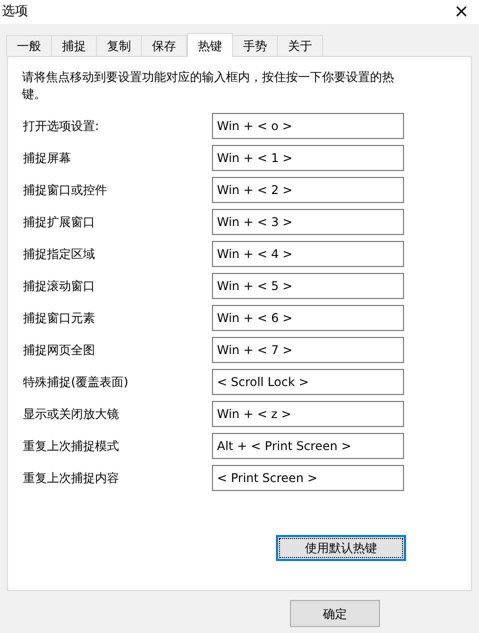 The height and width of the screenshot is (633, 479). What do you see at coordinates (308, 286) in the screenshot?
I see `hotkey-field: Win + < 5 >` at bounding box center [308, 286].